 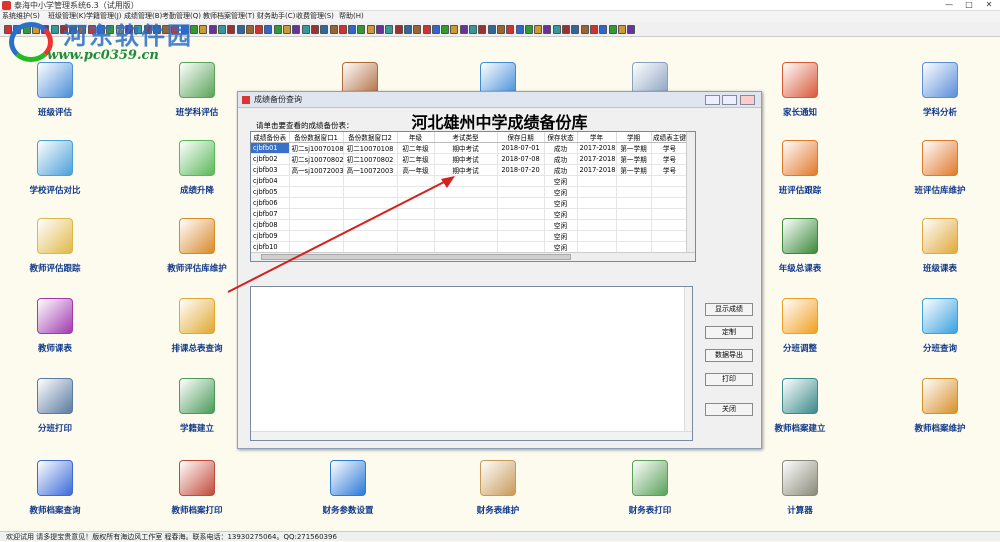 What do you see at coordinates (370, 159) in the screenshot?
I see `table-cell: 初二10070802` at bounding box center [370, 159].